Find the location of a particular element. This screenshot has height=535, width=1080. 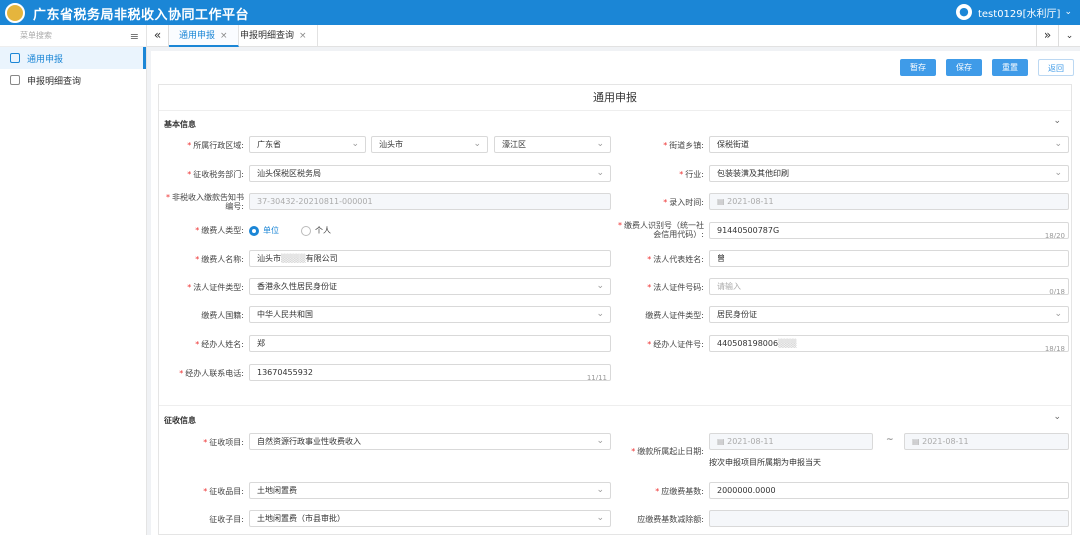

legal-cert-no-label: * 法人证件号码: is located at coordinates (675, 287).